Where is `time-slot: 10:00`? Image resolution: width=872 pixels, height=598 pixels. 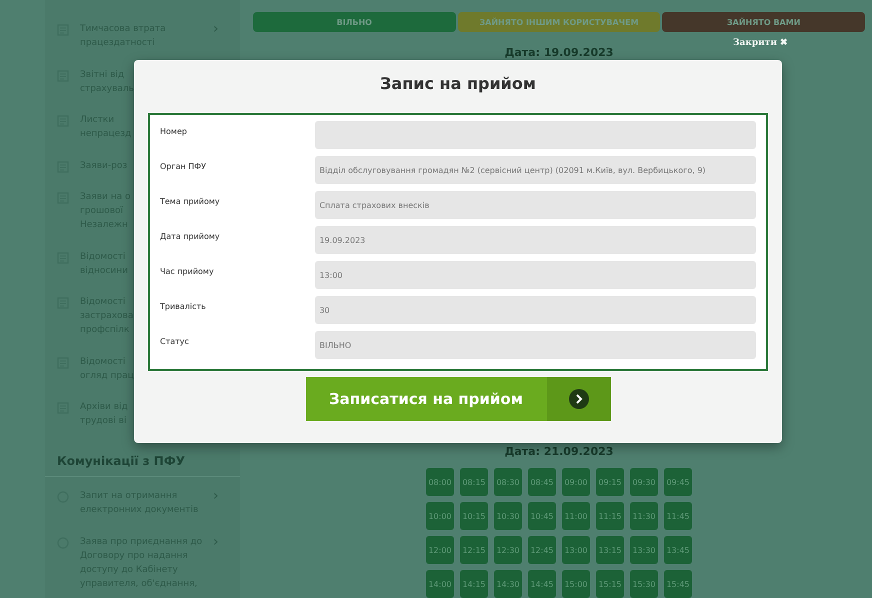
time-slot: 10:00 is located at coordinates (440, 516).